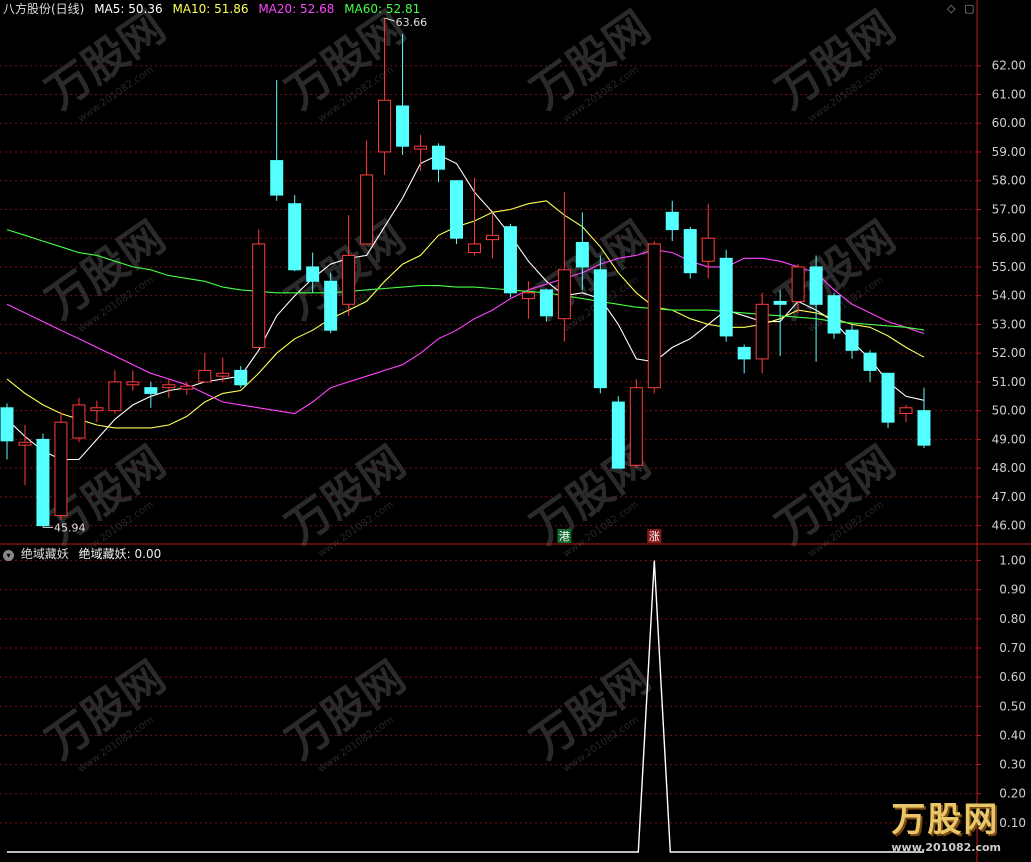 Image resolution: width=1031 pixels, height=862 pixels. I want to click on price-tick-label: 51.00, so click(1009, 382).